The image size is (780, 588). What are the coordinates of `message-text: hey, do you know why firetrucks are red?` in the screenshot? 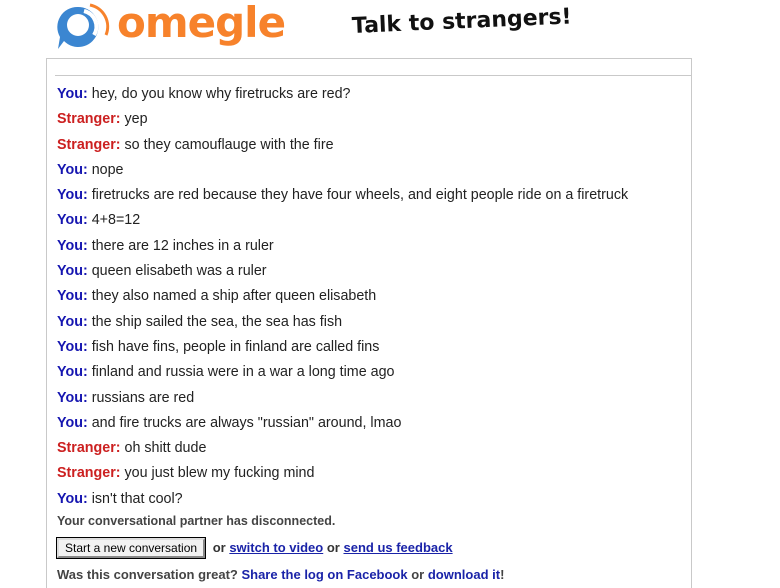 It's located at (221, 94).